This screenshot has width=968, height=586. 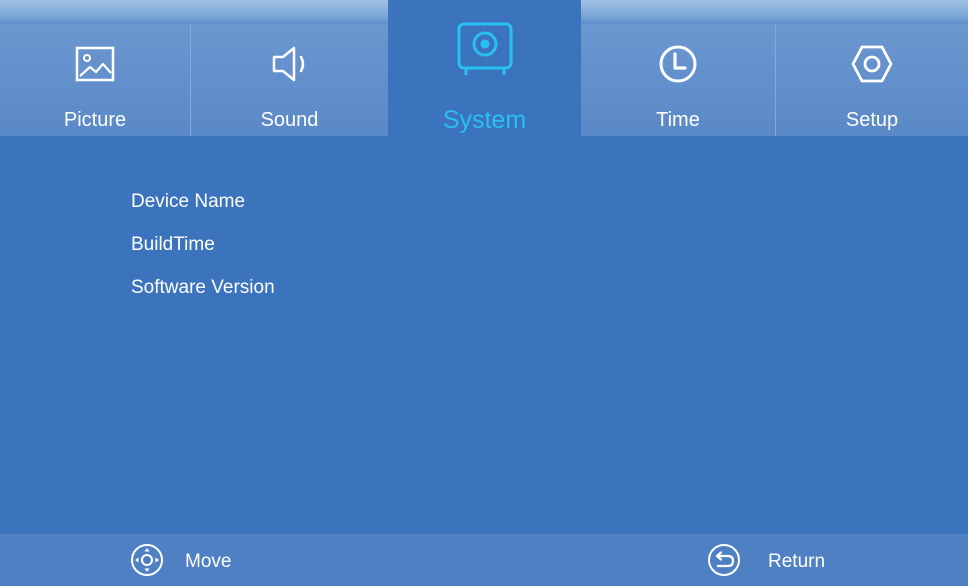 I want to click on clock-icon, so click(x=678, y=64).